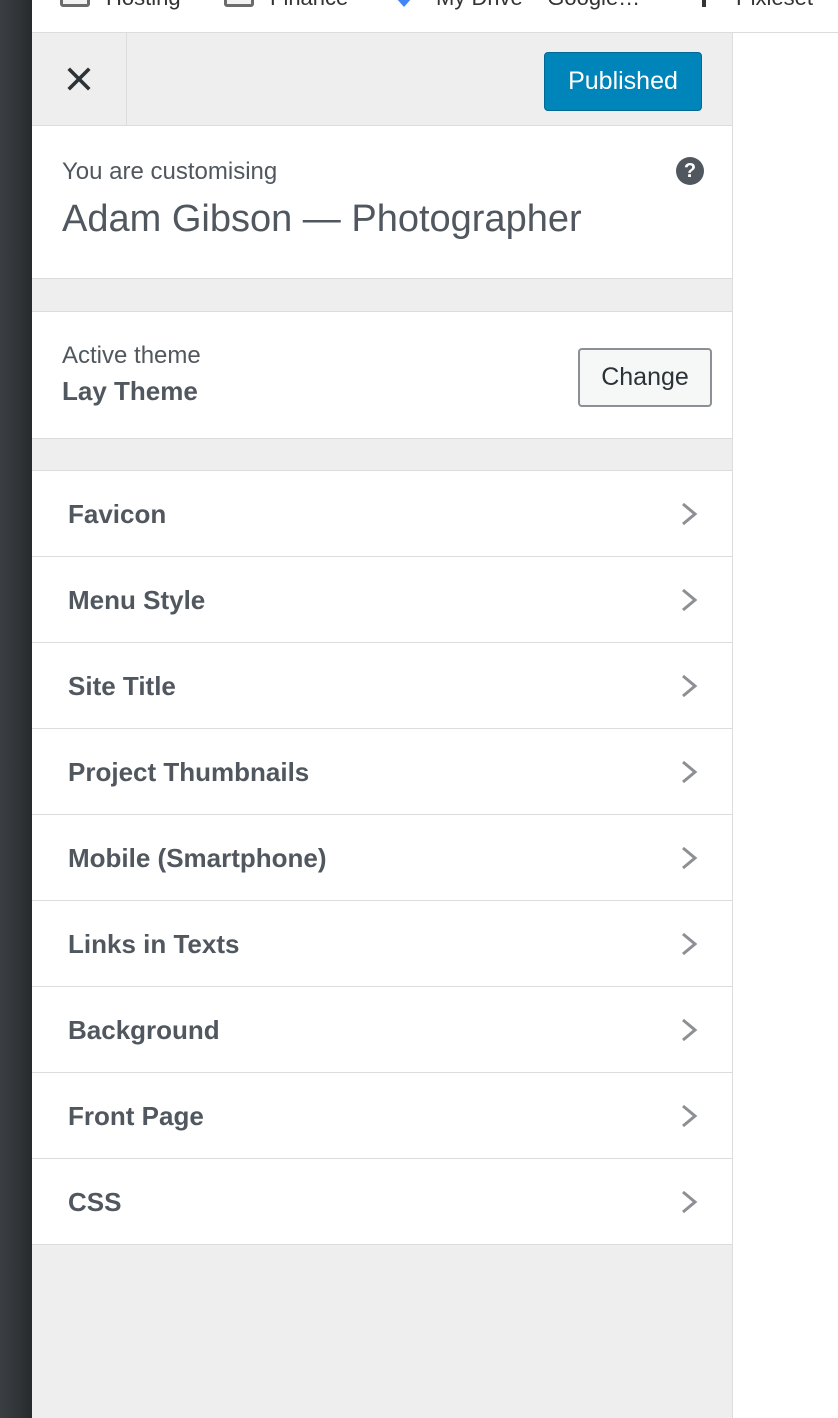  Describe the element at coordinates (137, 600) in the screenshot. I see `section-label: Menu Style` at that location.